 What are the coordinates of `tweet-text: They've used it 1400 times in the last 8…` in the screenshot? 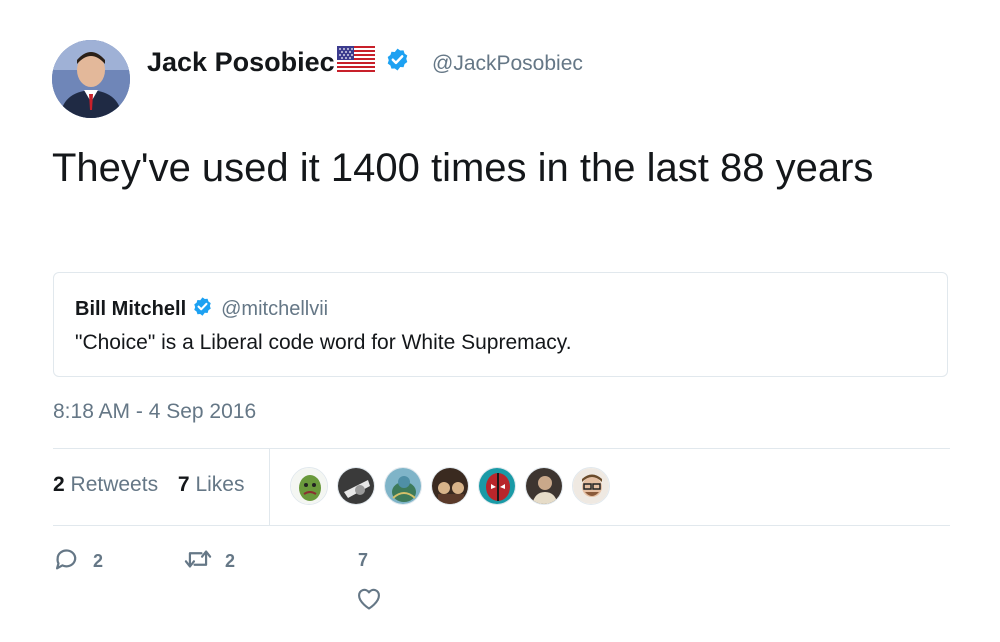 It's located at (463, 168).